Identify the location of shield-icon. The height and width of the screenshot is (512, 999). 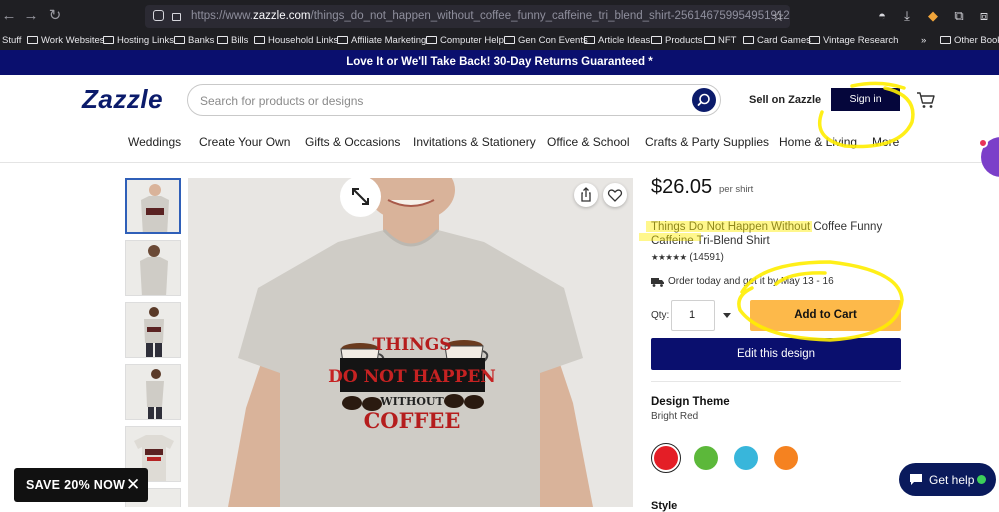
(158, 15).